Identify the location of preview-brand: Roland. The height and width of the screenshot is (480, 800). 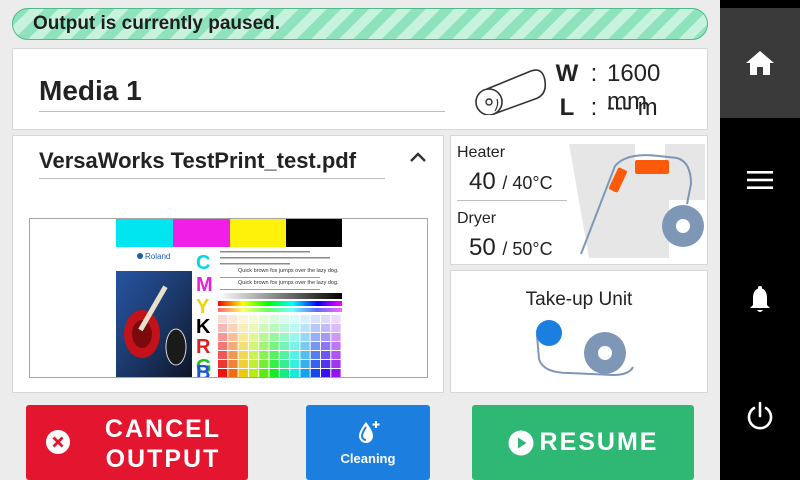
(157, 256).